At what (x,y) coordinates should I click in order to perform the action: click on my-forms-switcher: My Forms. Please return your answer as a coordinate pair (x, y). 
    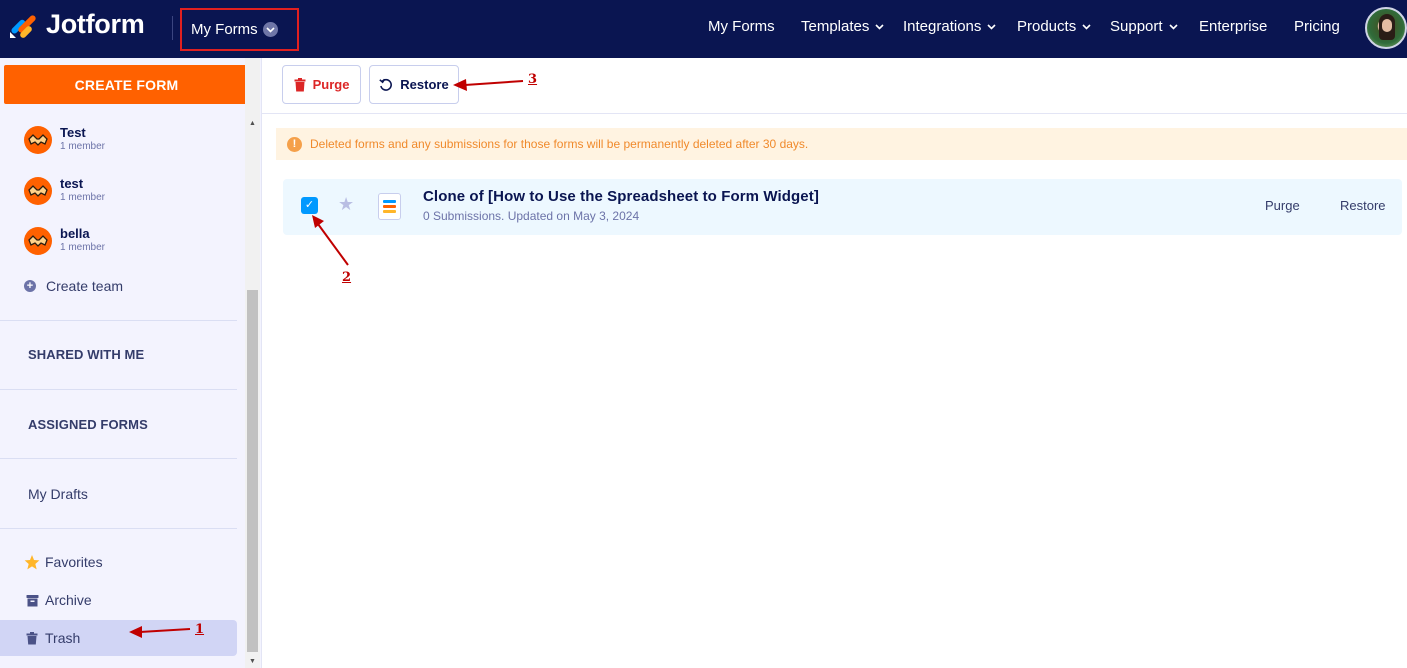
    Looking at the image, I should click on (239, 29).